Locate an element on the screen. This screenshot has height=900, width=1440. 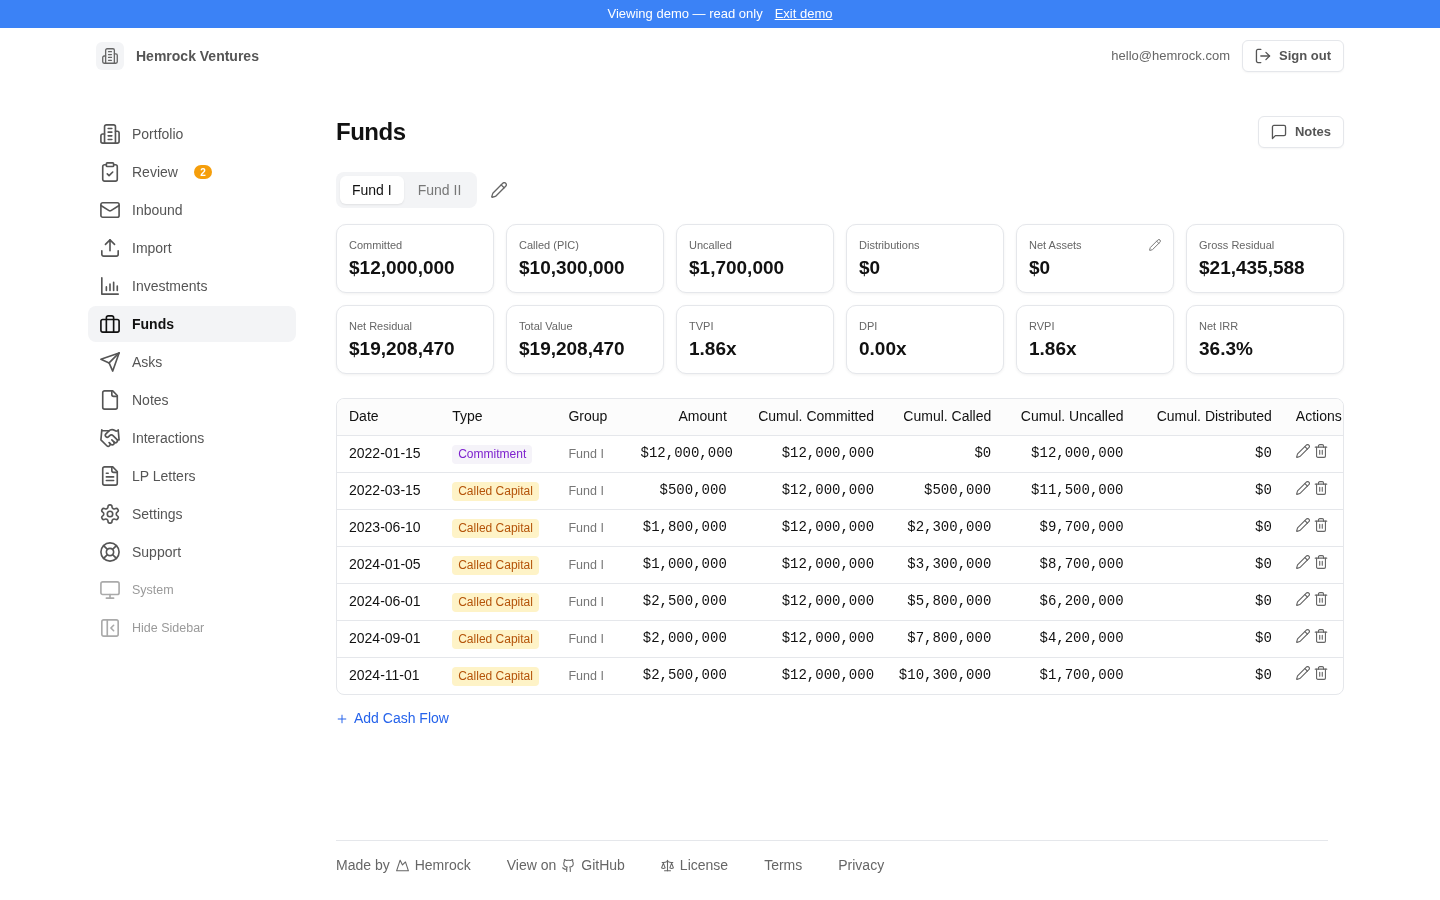
table-cell: $9,700,000 is located at coordinates (1081, 527).